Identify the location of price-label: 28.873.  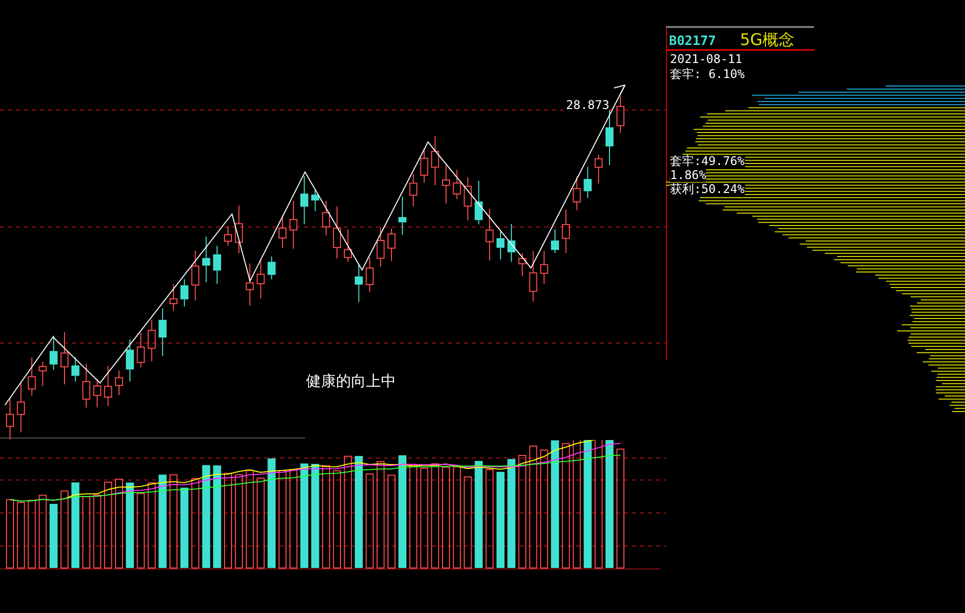
(588, 105).